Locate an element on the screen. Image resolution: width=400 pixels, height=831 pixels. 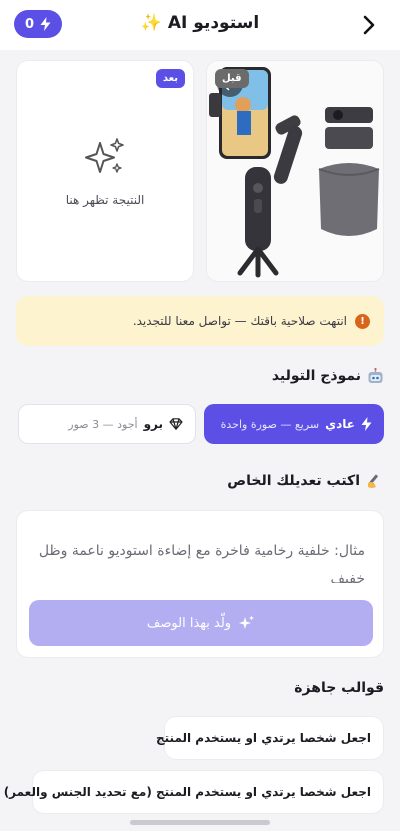
generate-label: ولّد بهذا الوصف is located at coordinates (189, 623).